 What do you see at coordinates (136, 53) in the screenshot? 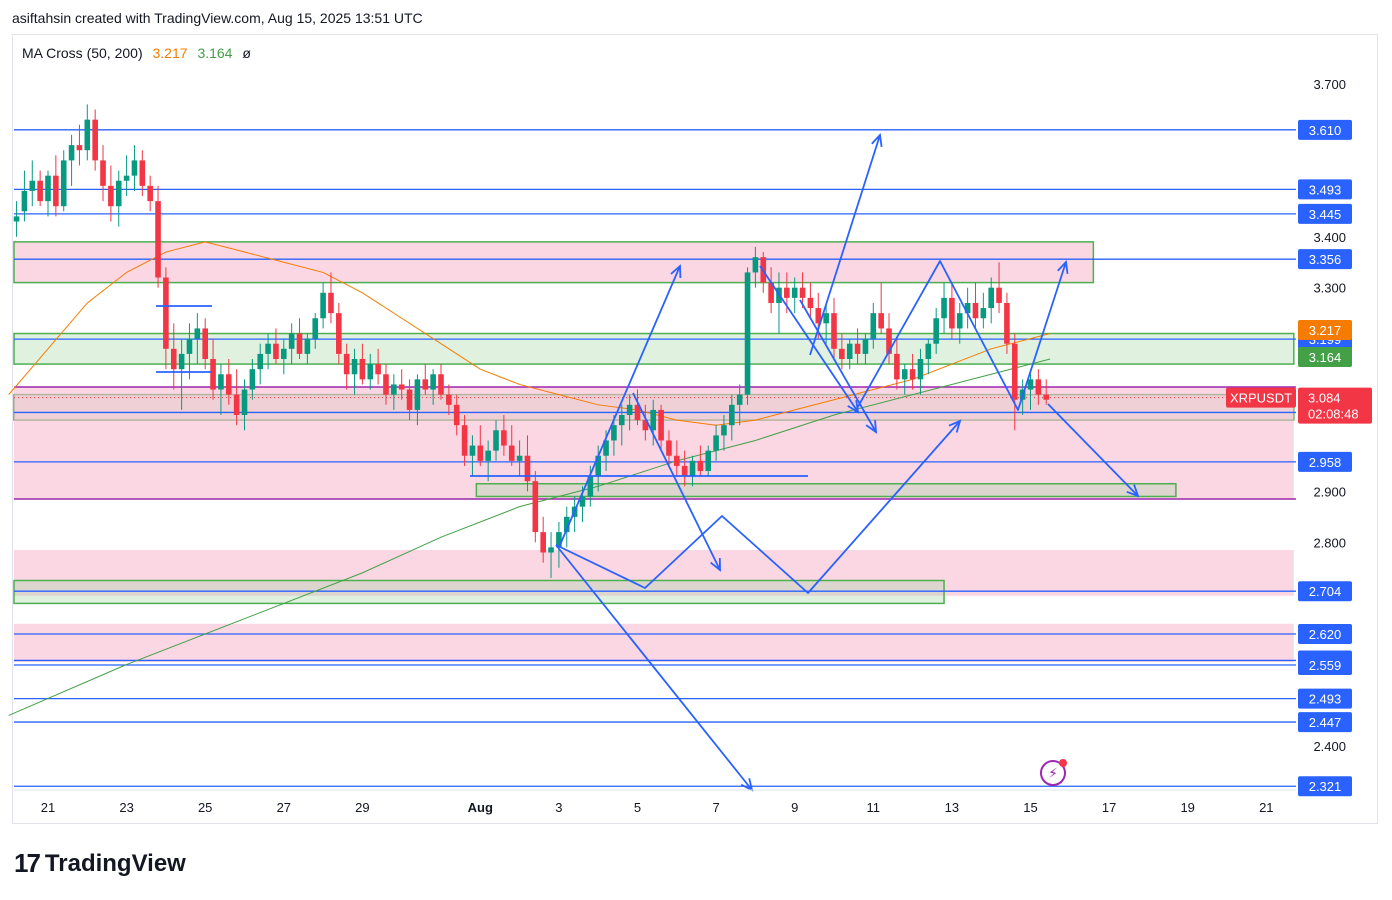
I see `ma-cross-legend: MA Cross (50, 200) 3.217 3.164 ø` at bounding box center [136, 53].